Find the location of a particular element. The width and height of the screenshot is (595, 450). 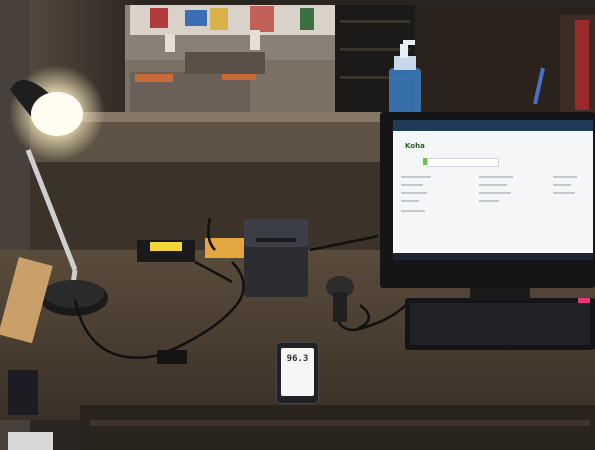

smartphone: 96.3 is located at coordinates (297, 373).